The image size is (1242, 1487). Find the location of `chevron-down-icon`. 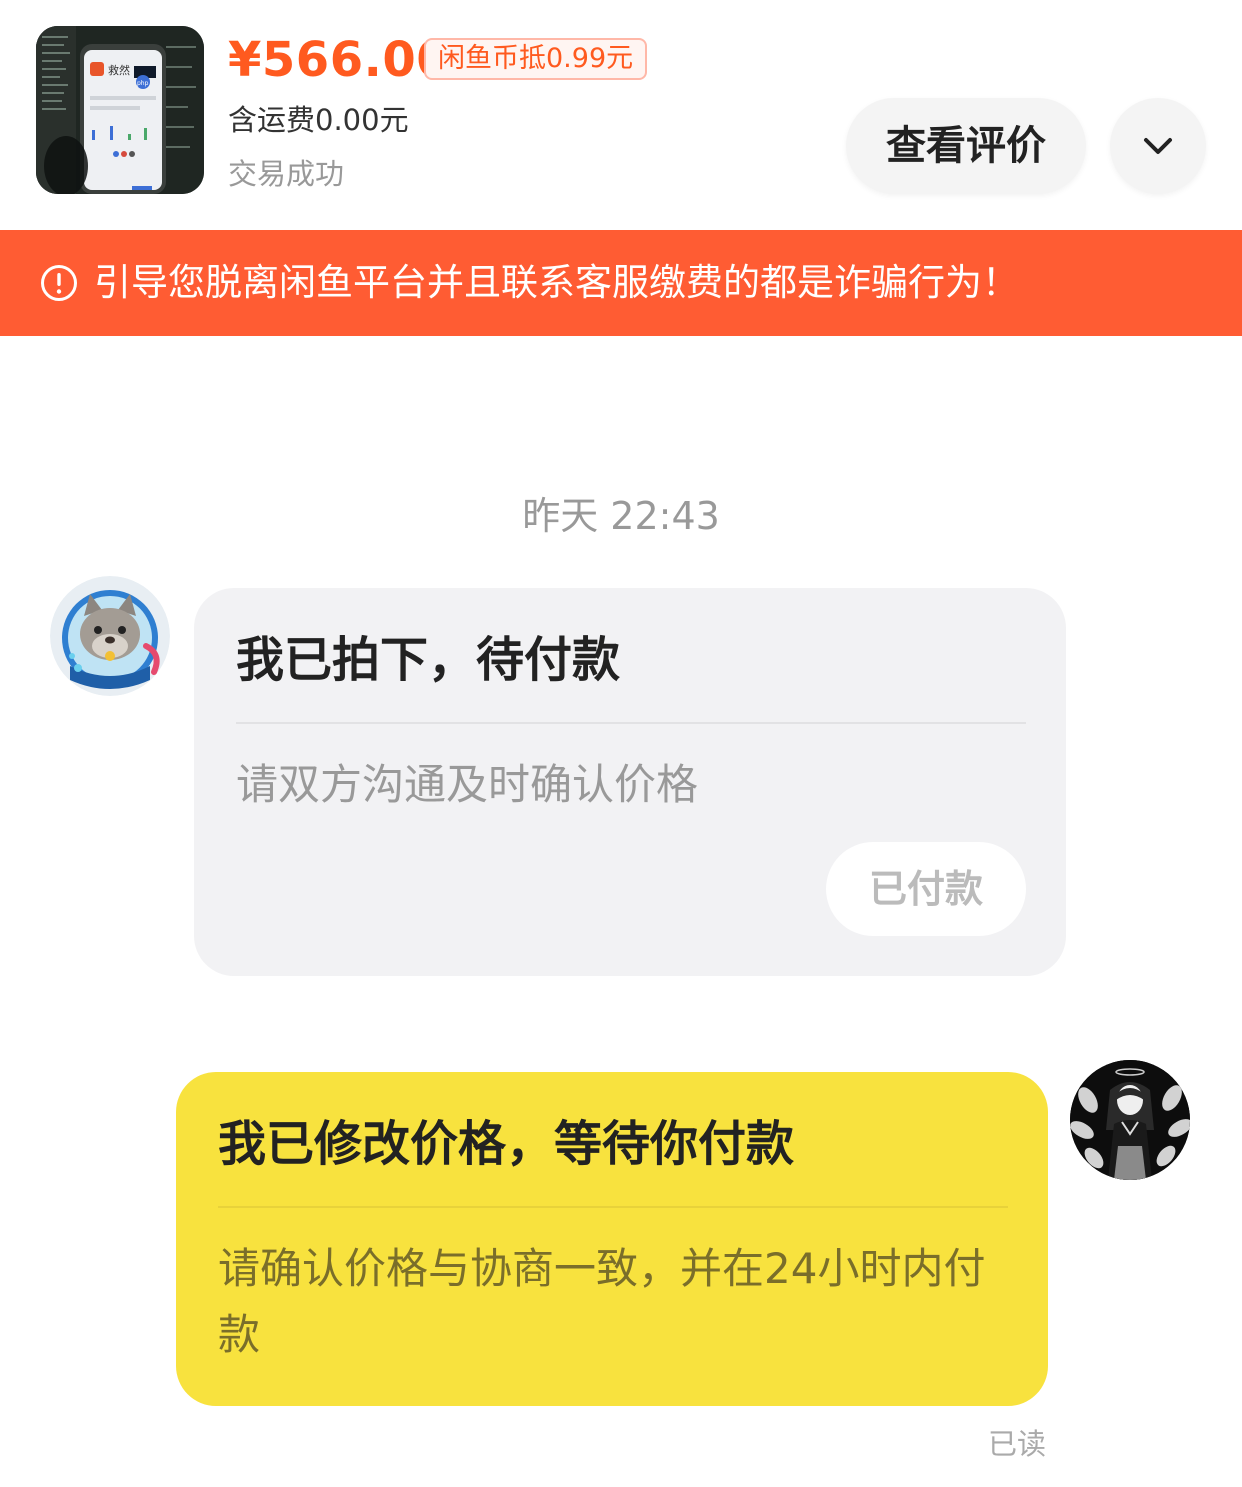

chevron-down-icon is located at coordinates (1158, 146).